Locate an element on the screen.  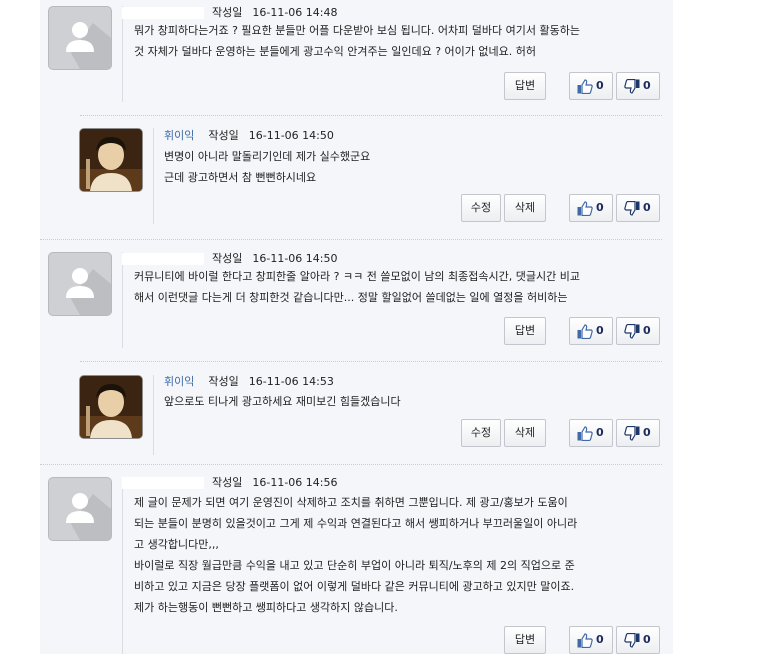
comment-meta: 휘이익 작성일 16-11-06 14:53 is located at coordinates (249, 382).